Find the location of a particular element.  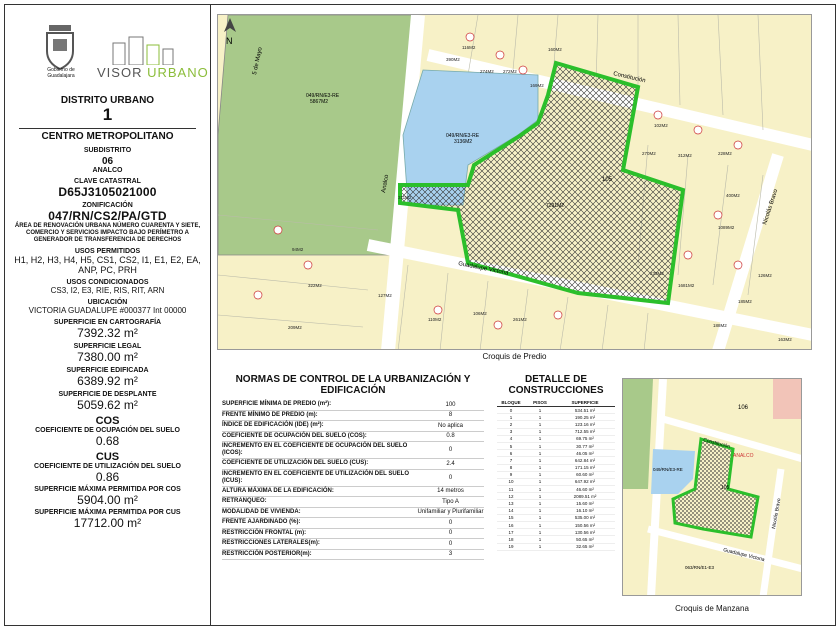

cus-abbr: CUS is located at coordinates (107, 457).